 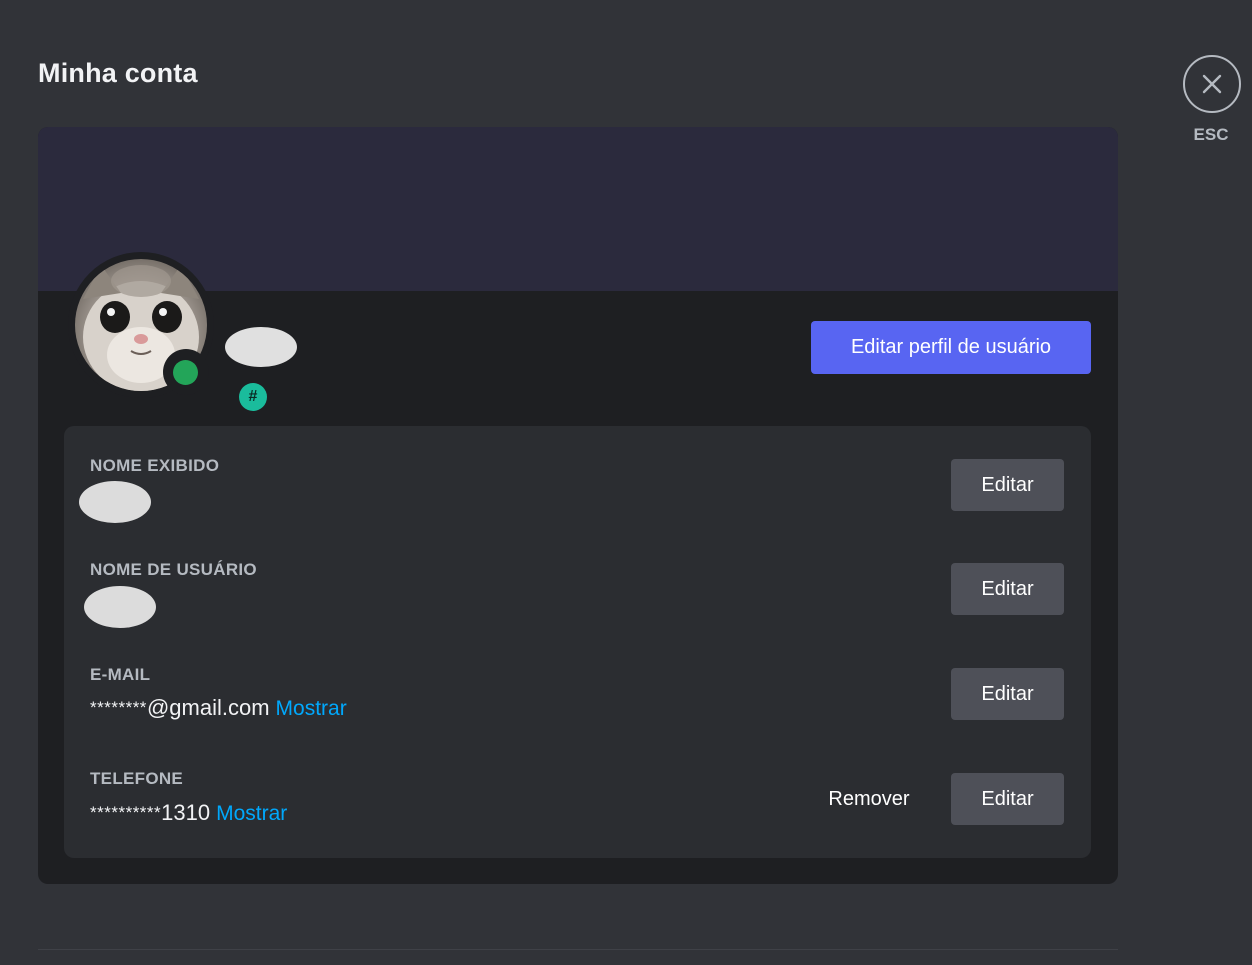 I want to click on hashtag-badge-icon: #, so click(x=253, y=397).